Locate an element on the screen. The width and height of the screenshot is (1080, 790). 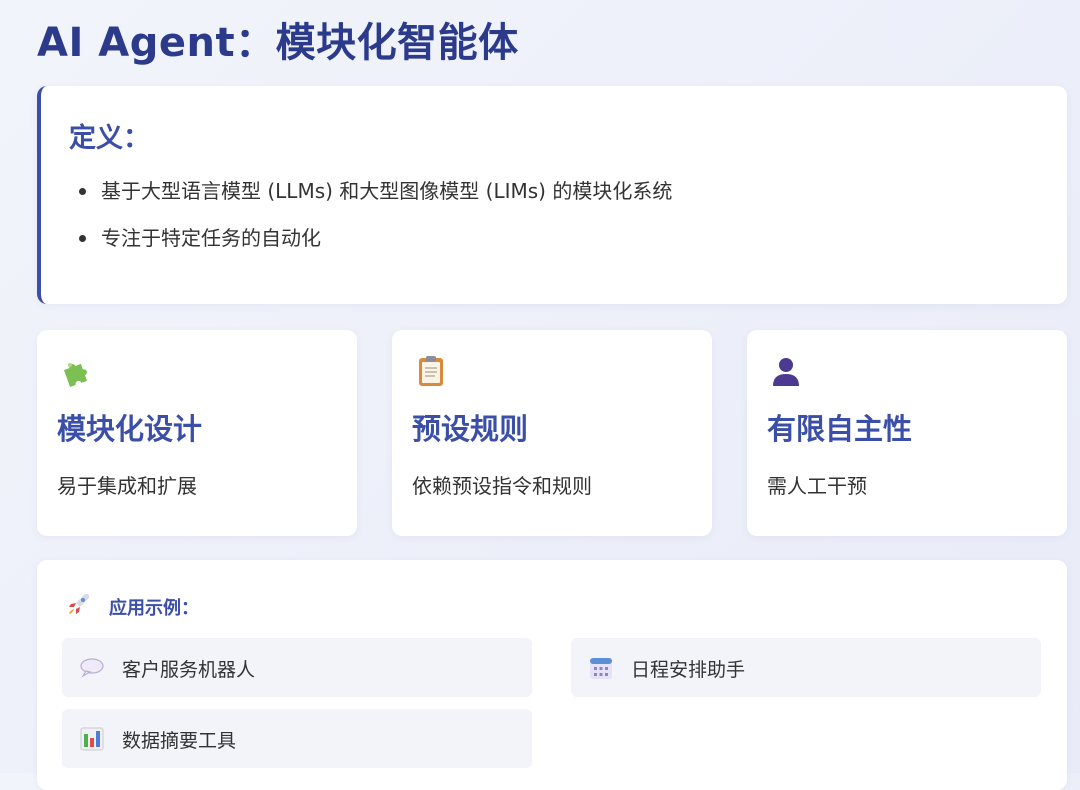
feature-card-limited-autonomy: 有限自主性 需人工干预 is located at coordinates (907, 433).